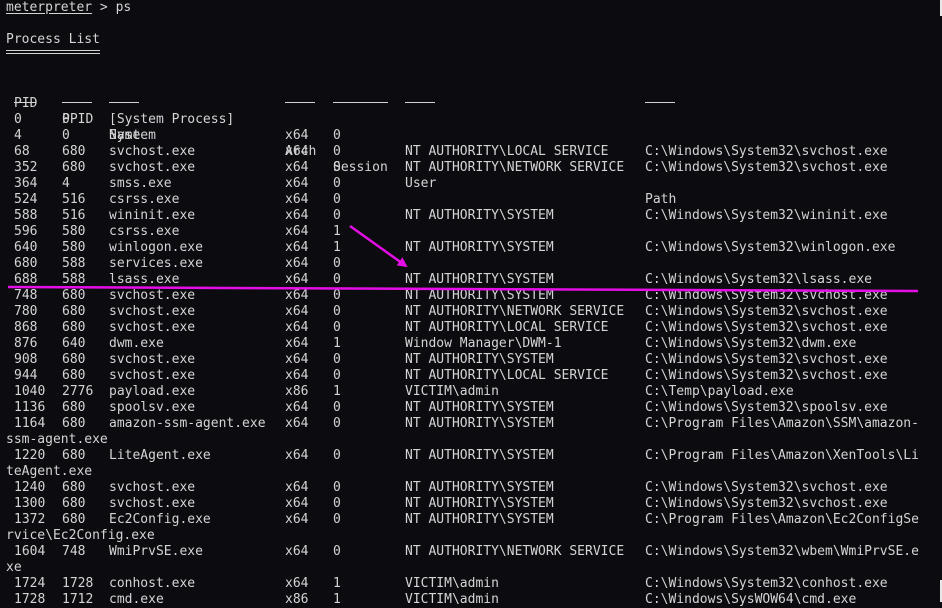 The height and width of the screenshot is (608, 942). What do you see at coordinates (49, 471) in the screenshot?
I see `path-continuation: teAgent.exe` at bounding box center [49, 471].